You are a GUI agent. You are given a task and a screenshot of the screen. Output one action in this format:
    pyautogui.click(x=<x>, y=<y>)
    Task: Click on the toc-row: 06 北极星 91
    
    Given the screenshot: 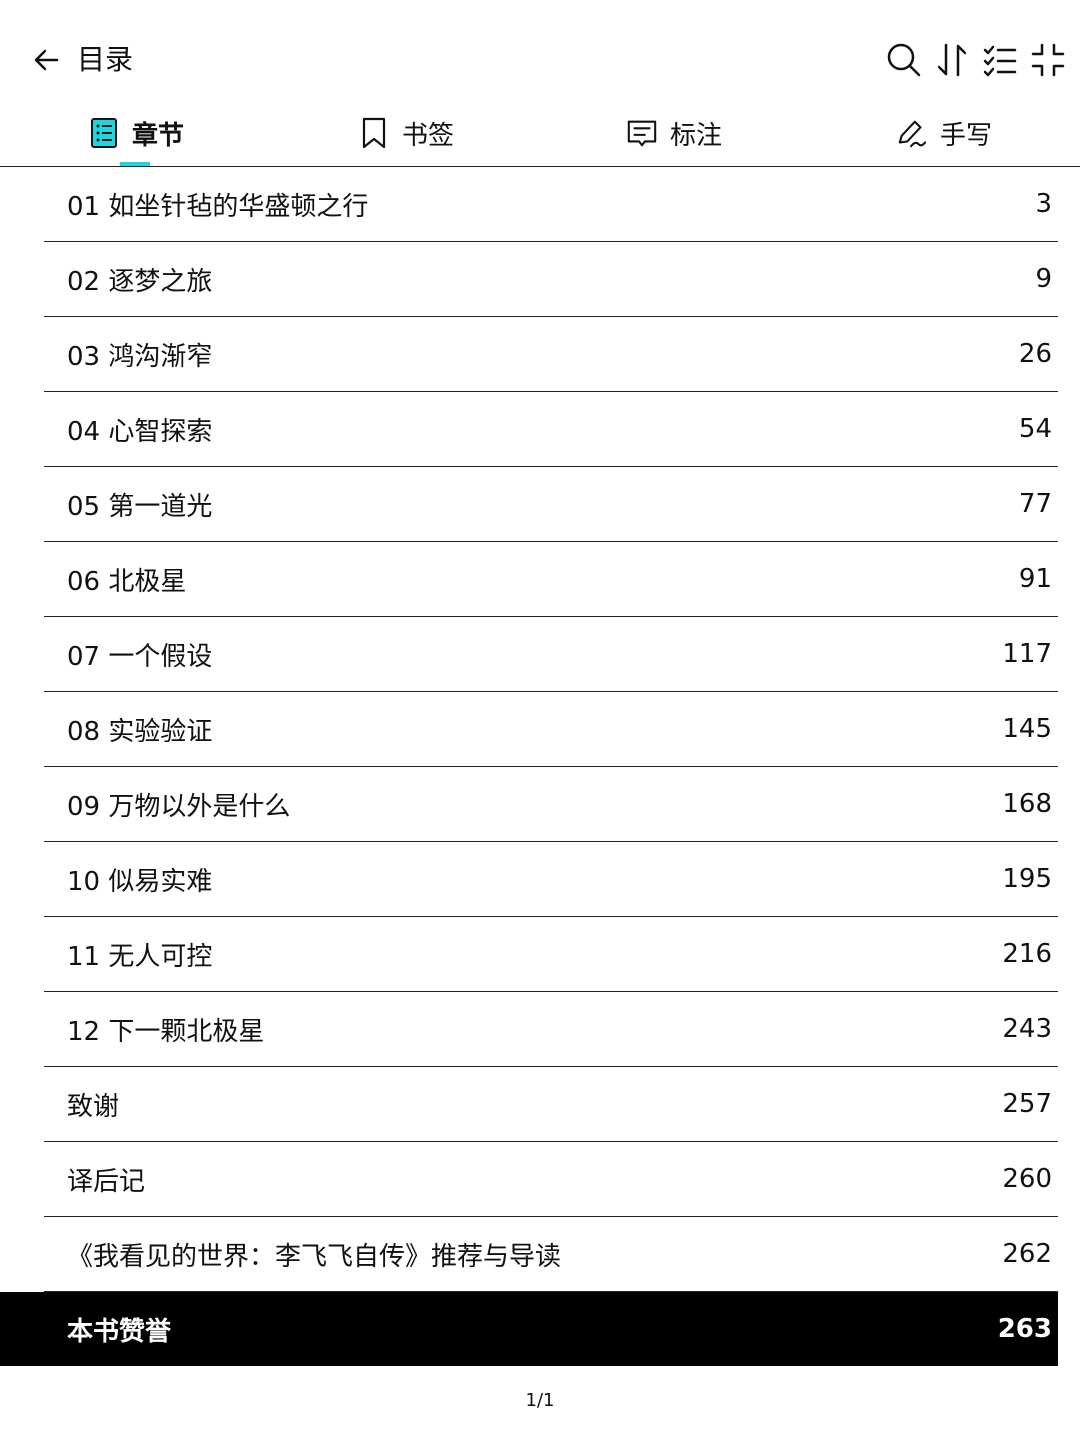 What is the action you would take?
    pyautogui.click(x=551, y=579)
    